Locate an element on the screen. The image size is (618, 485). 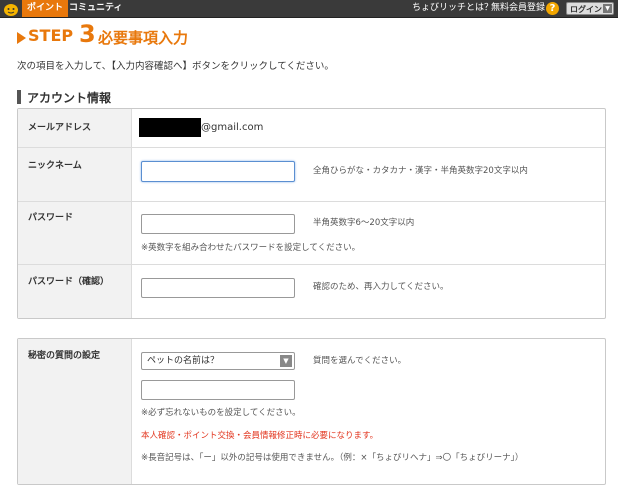
chobirich-logo-icon is located at coordinates (11, 8).